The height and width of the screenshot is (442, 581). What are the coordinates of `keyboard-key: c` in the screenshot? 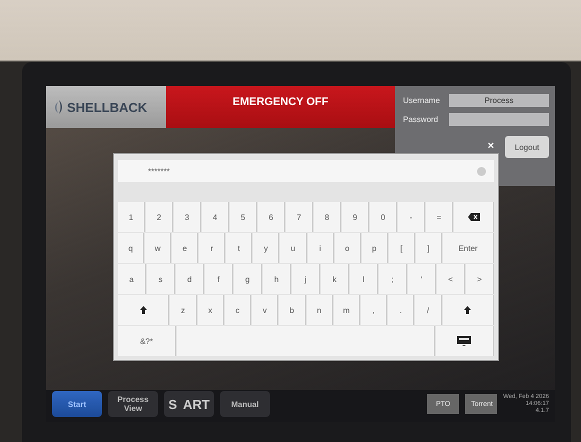 It's located at (238, 310).